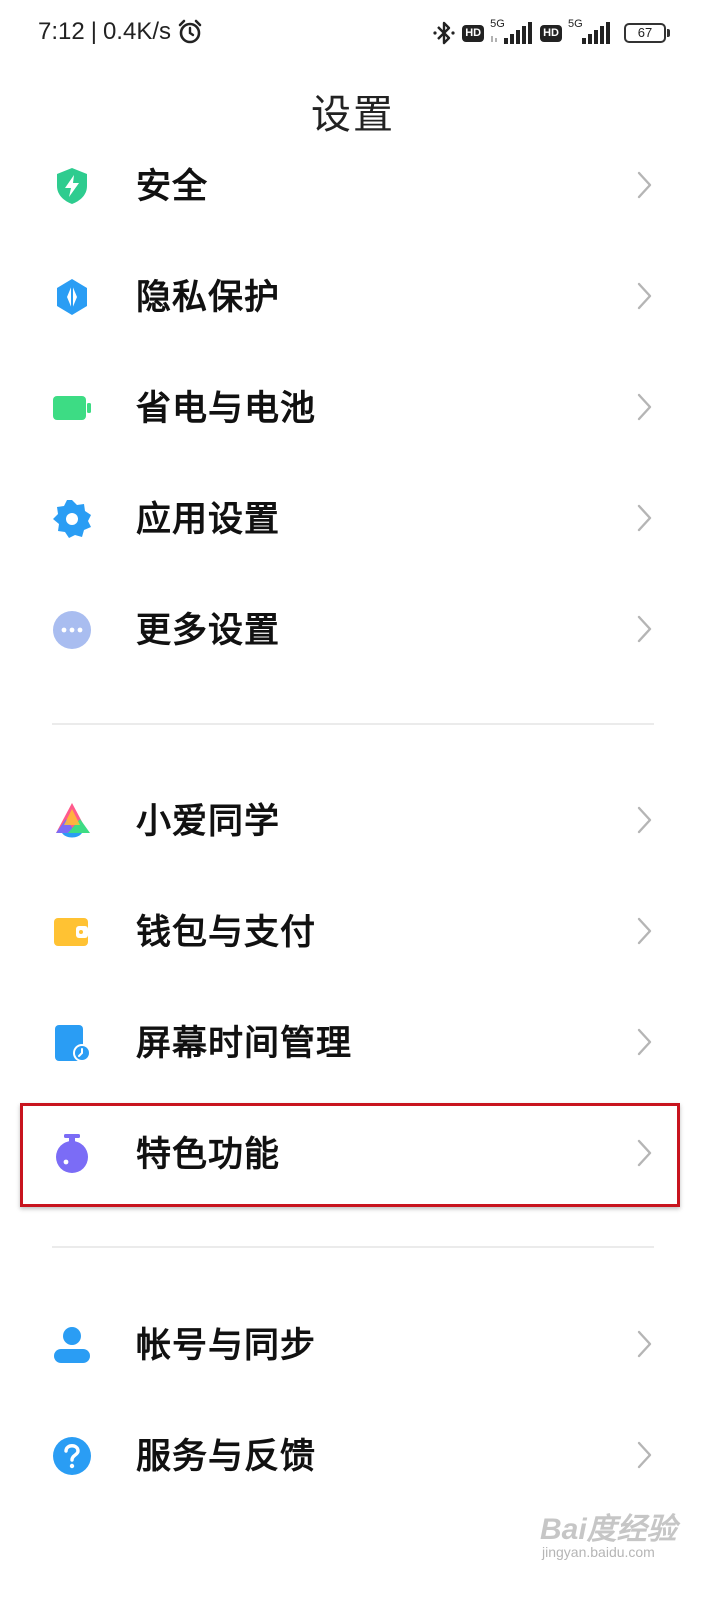  What do you see at coordinates (590, 32) in the screenshot?
I see `signal-icon-2: 5G` at bounding box center [590, 32].